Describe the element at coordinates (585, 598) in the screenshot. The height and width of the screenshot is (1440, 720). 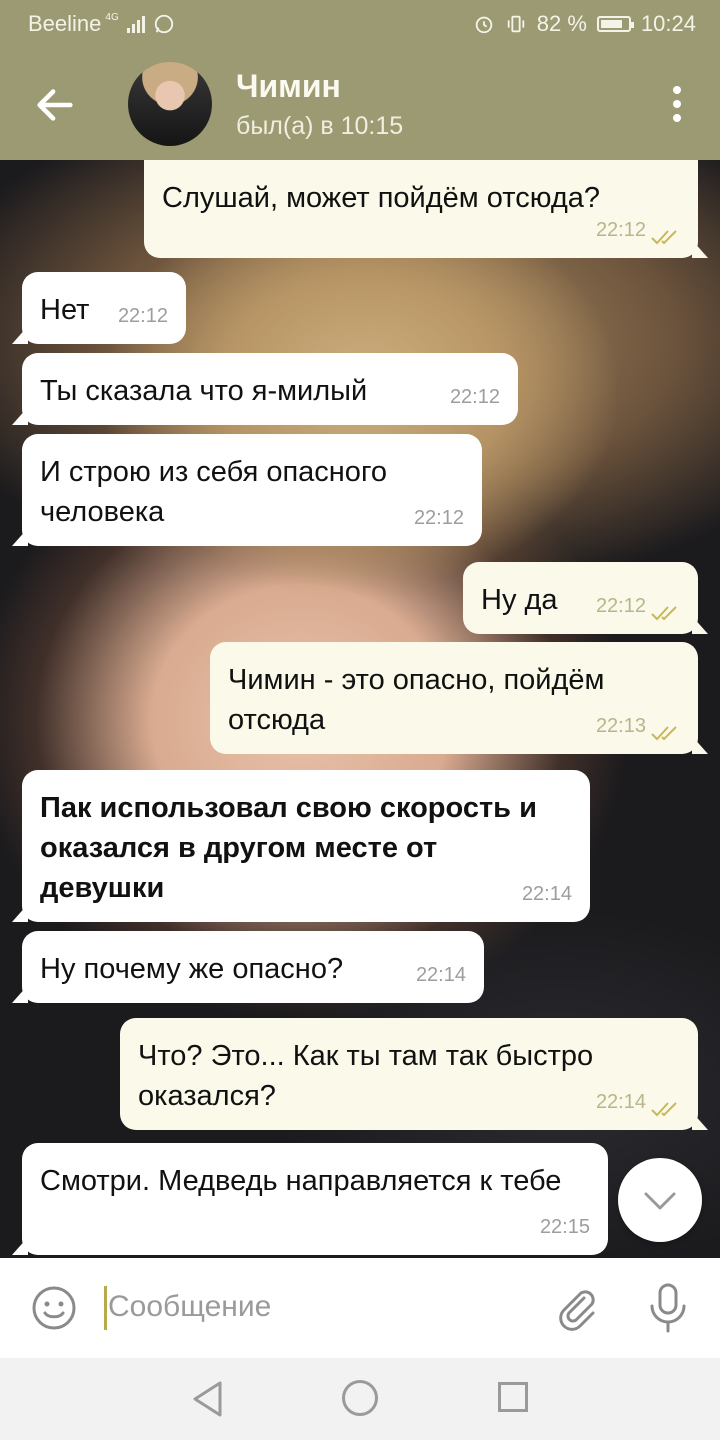
I see `message-bubble: Ну да 22:12` at that location.